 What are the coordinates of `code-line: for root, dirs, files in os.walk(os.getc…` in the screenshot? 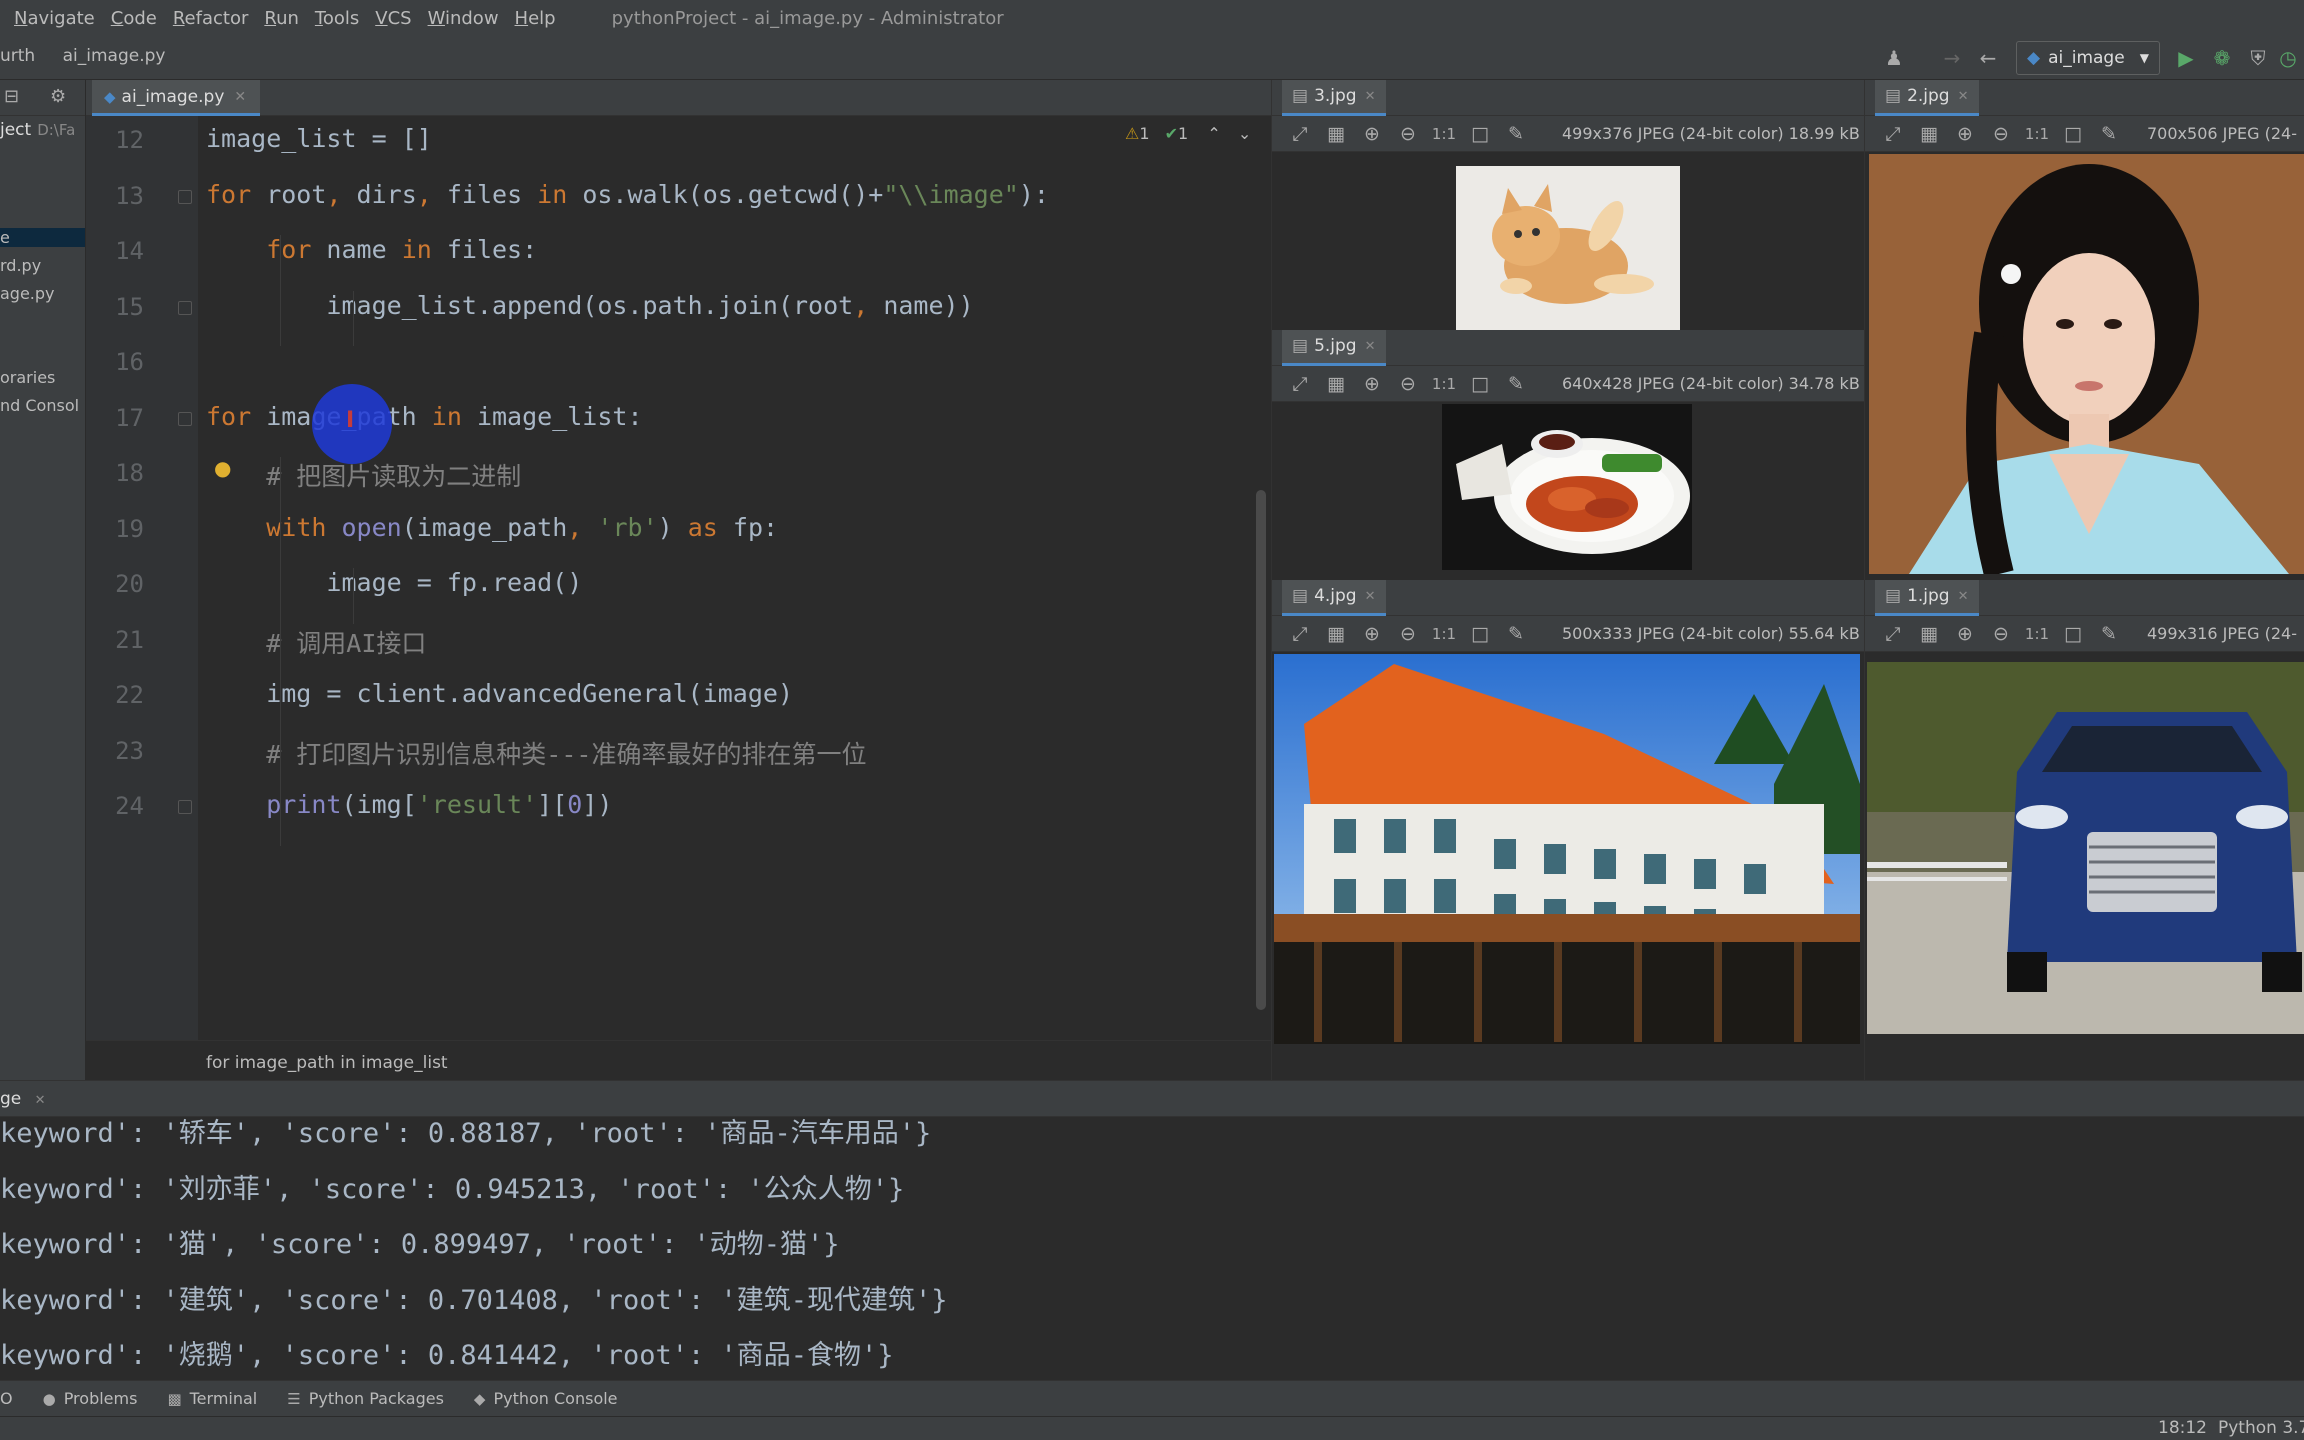 It's located at (627, 194).